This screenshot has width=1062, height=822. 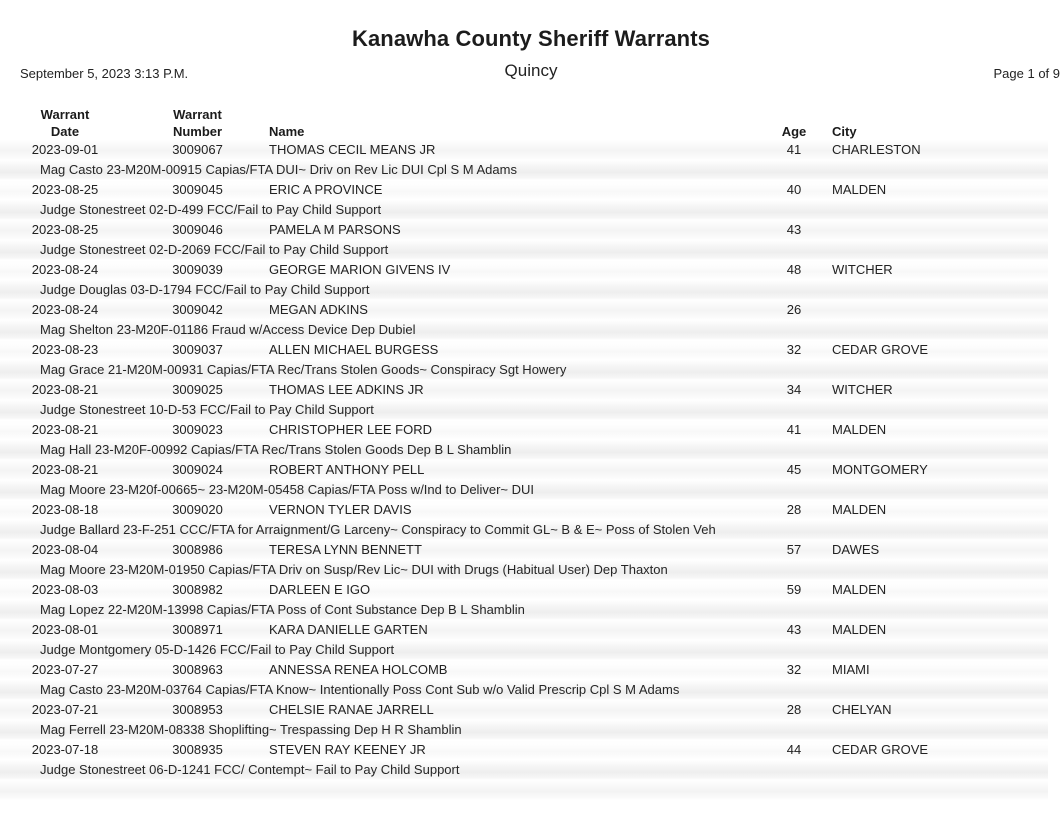 What do you see at coordinates (65, 709) in the screenshot?
I see `cell-warrant-date: 2023-07-21` at bounding box center [65, 709].